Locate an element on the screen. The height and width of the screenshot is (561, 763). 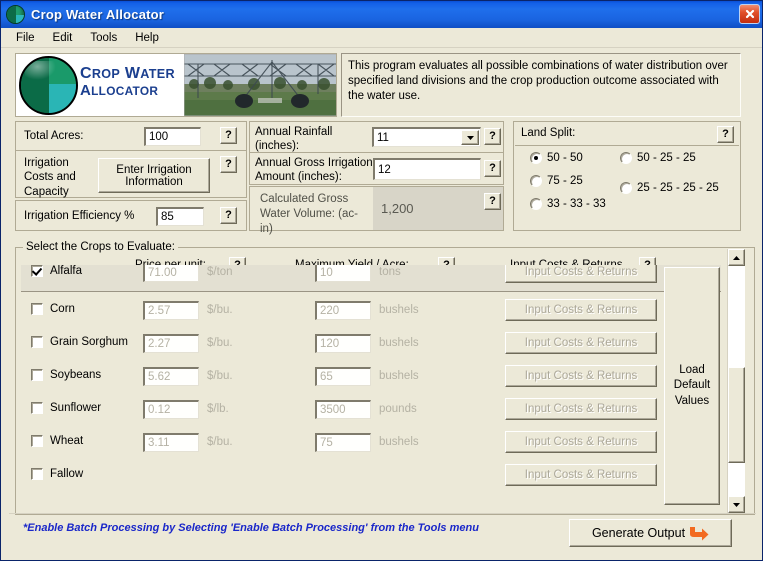
crop-name-grain-sorghum: Grain Sorghum is located at coordinates (79, 342).